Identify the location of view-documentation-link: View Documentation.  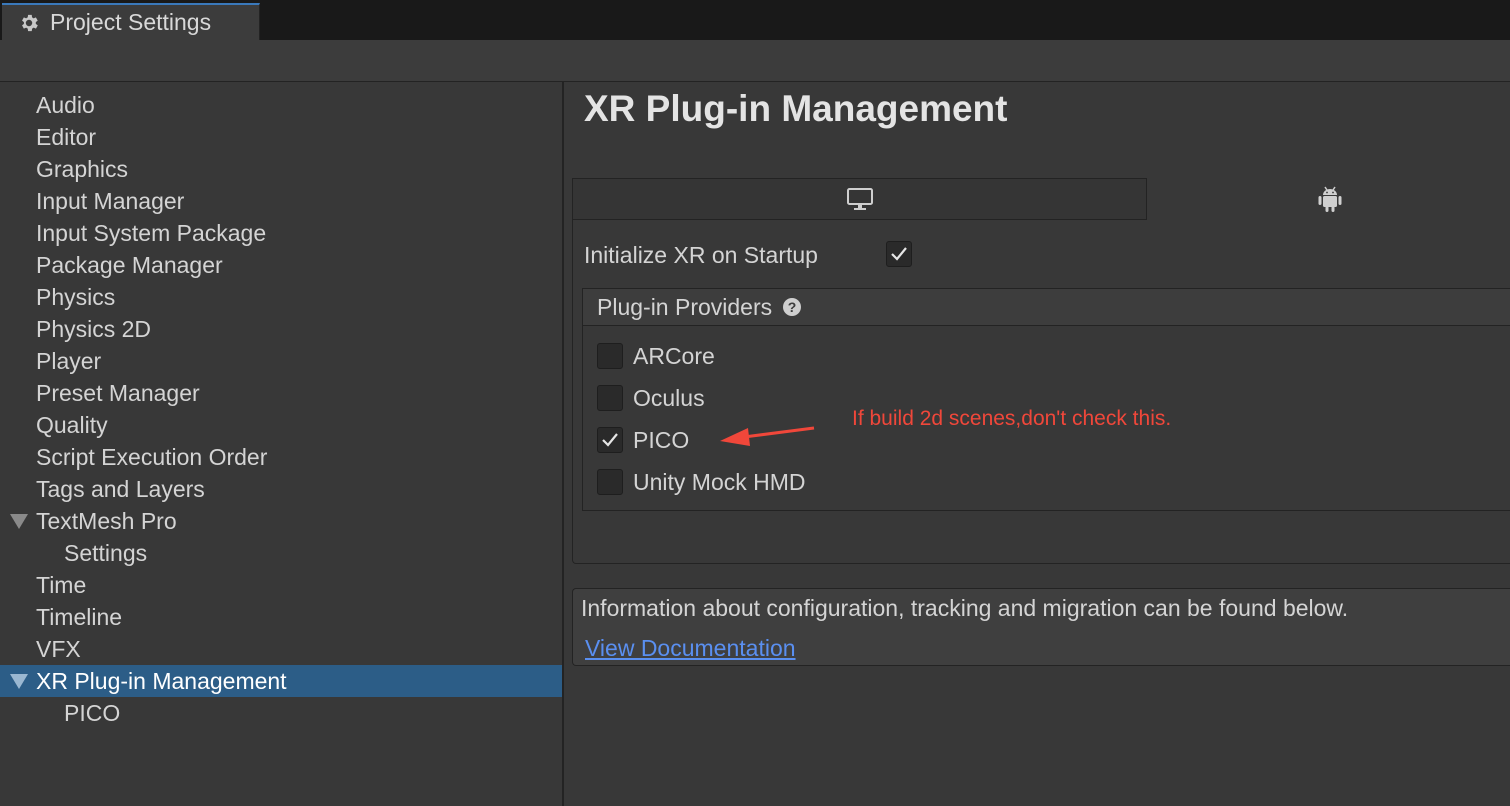
(690, 648).